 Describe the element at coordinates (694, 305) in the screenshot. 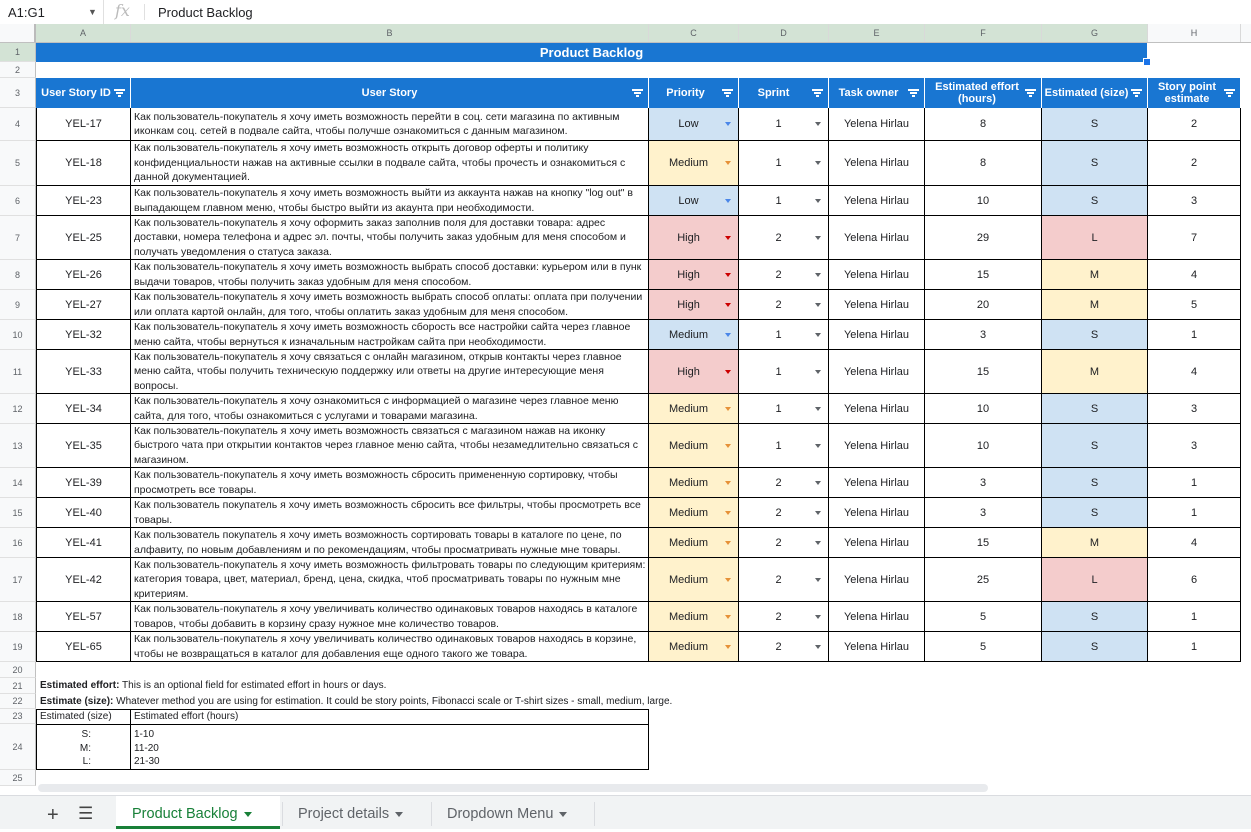

I see `priority-dropdown: High` at that location.